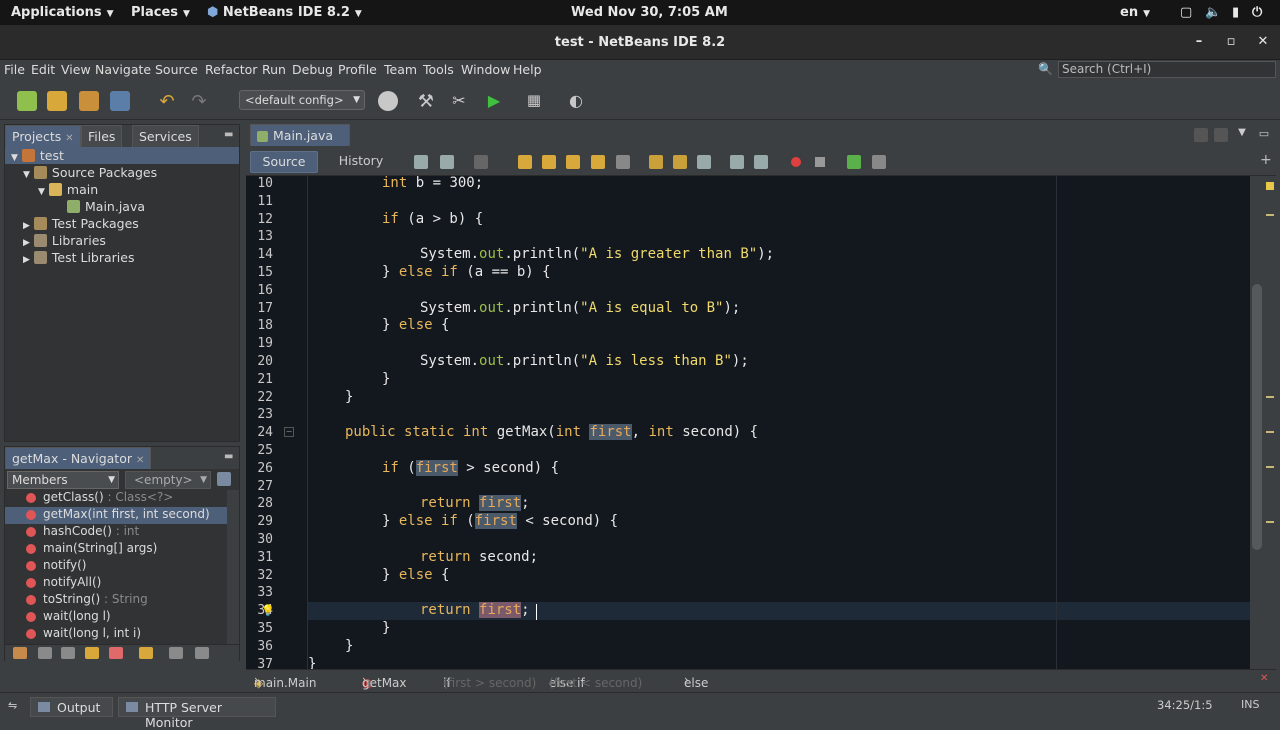 The width and height of the screenshot is (1280, 730). What do you see at coordinates (494, 101) in the screenshot?
I see `run-icon: ▶` at bounding box center [494, 101].